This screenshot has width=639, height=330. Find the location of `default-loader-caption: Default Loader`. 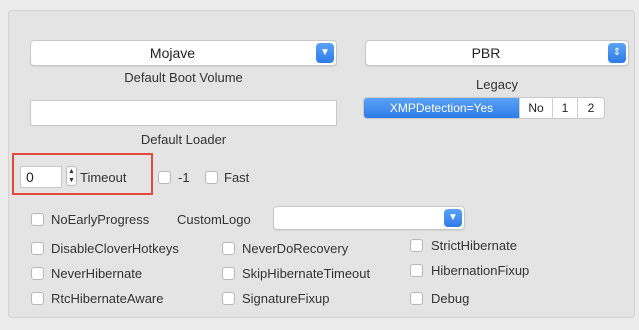

default-loader-caption: Default Loader is located at coordinates (183, 139).